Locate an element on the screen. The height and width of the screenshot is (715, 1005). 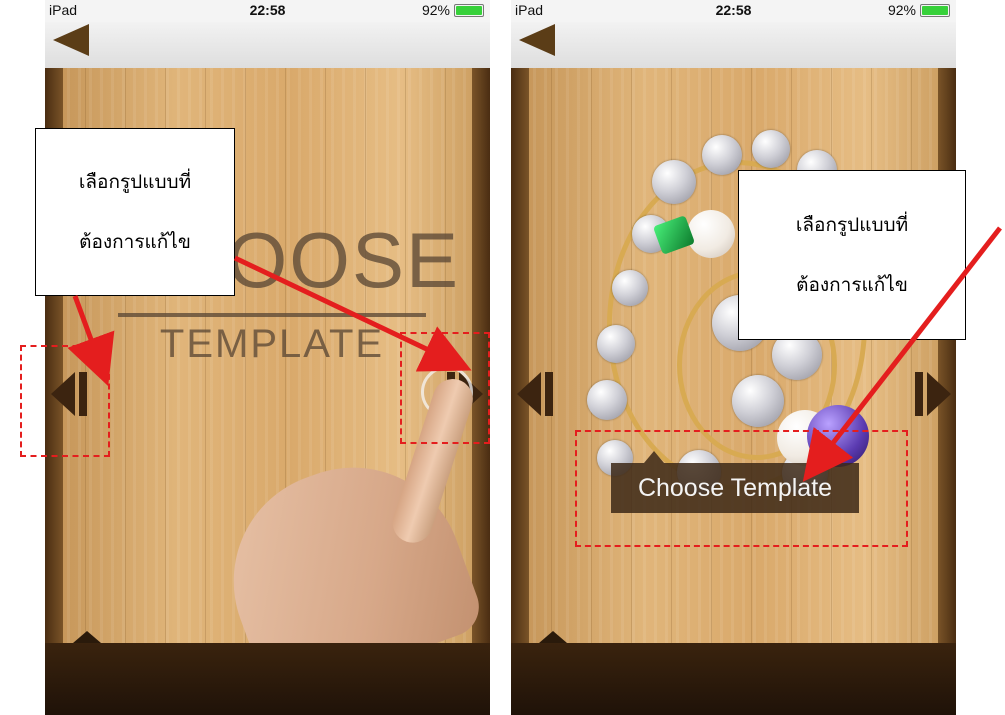
arrow-right-icon is located at coordinates (939, 394).